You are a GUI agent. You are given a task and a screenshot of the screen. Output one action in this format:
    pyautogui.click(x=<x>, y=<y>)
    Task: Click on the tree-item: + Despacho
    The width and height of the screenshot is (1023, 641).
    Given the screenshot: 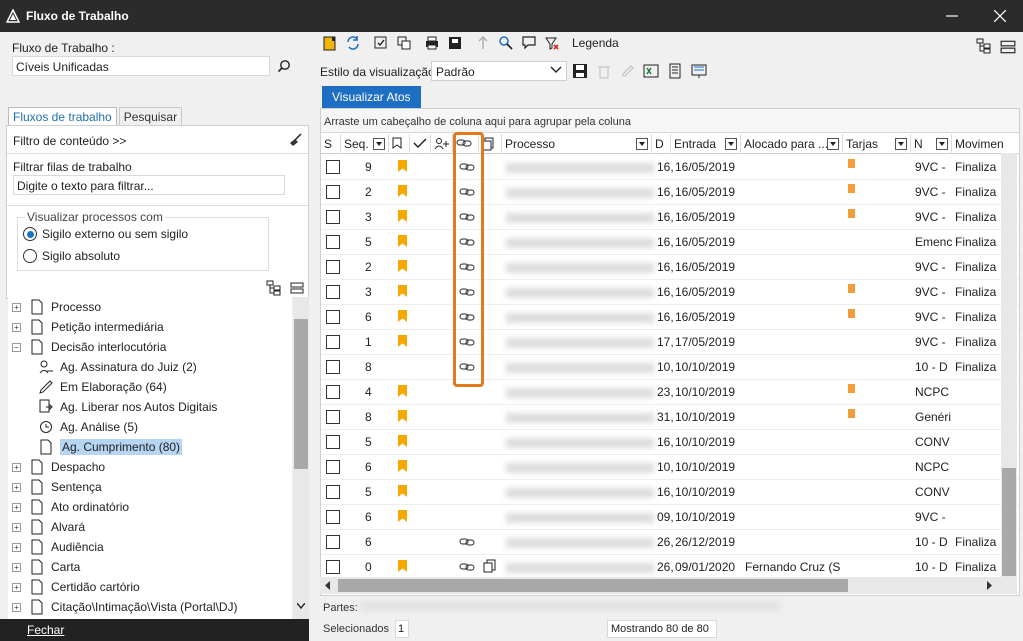 What is the action you would take?
    pyautogui.click(x=150, y=467)
    